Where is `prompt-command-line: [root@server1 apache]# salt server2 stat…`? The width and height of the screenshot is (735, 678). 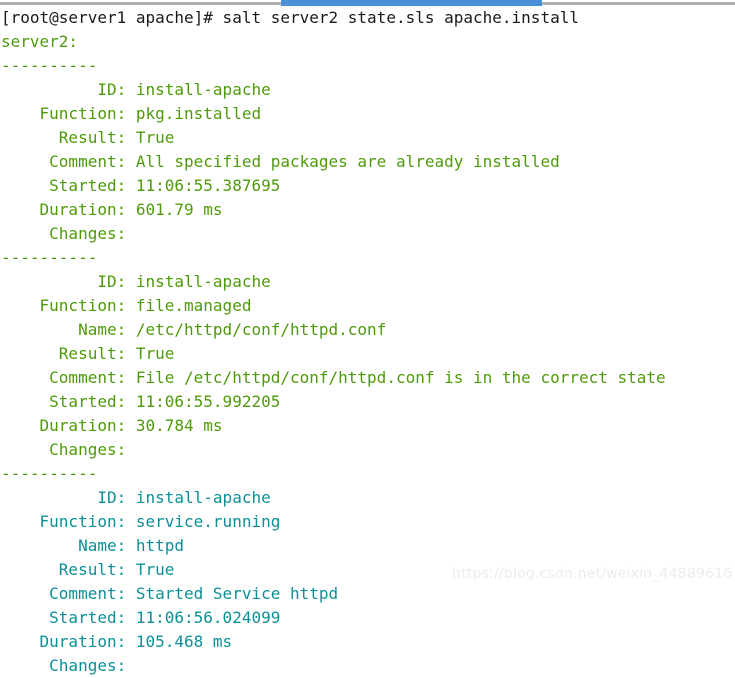
prompt-command-line: [root@server1 apache]# salt server2 stat… is located at coordinates (290, 17).